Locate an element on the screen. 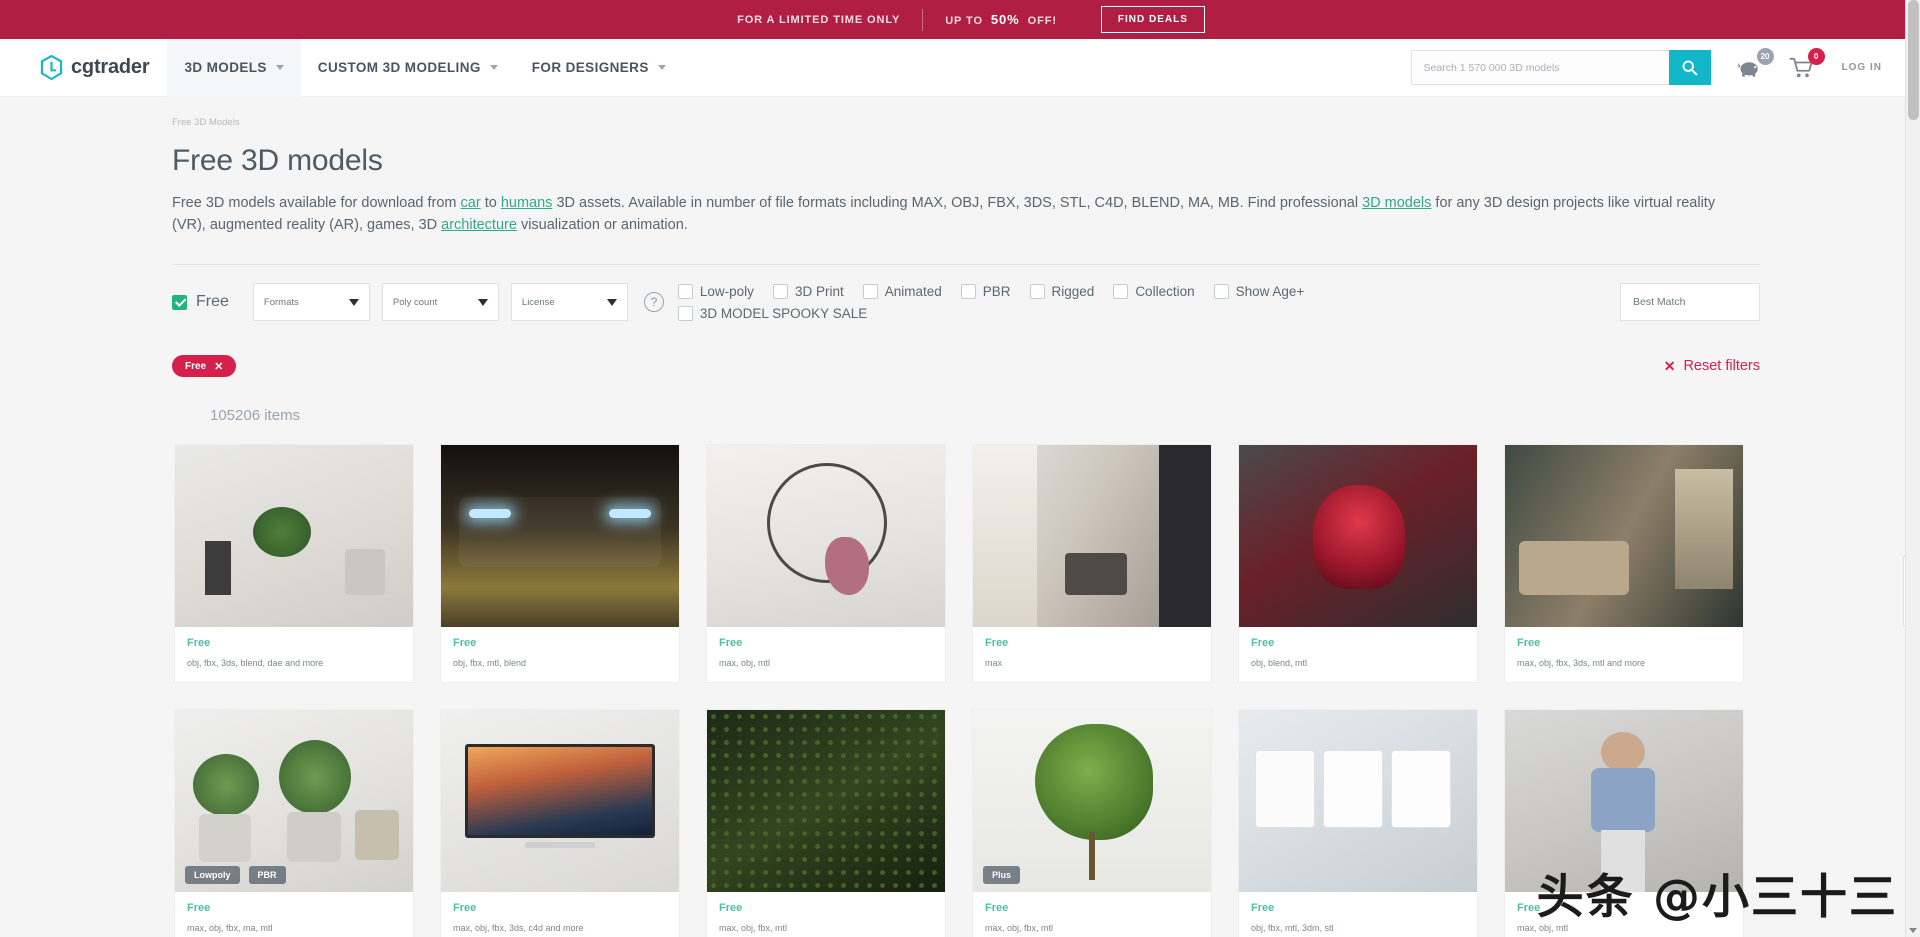 The height and width of the screenshot is (937, 1920). sort-select: Best Match is located at coordinates (1690, 302).